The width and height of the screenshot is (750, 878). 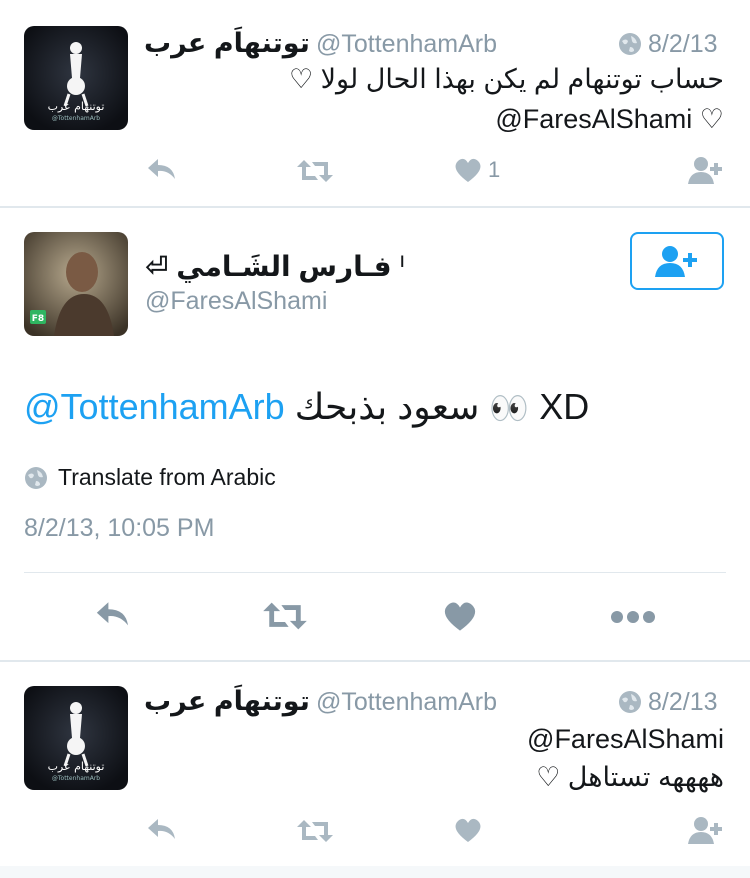 I want to click on eyes-emoji: 👀, so click(x=509, y=408).